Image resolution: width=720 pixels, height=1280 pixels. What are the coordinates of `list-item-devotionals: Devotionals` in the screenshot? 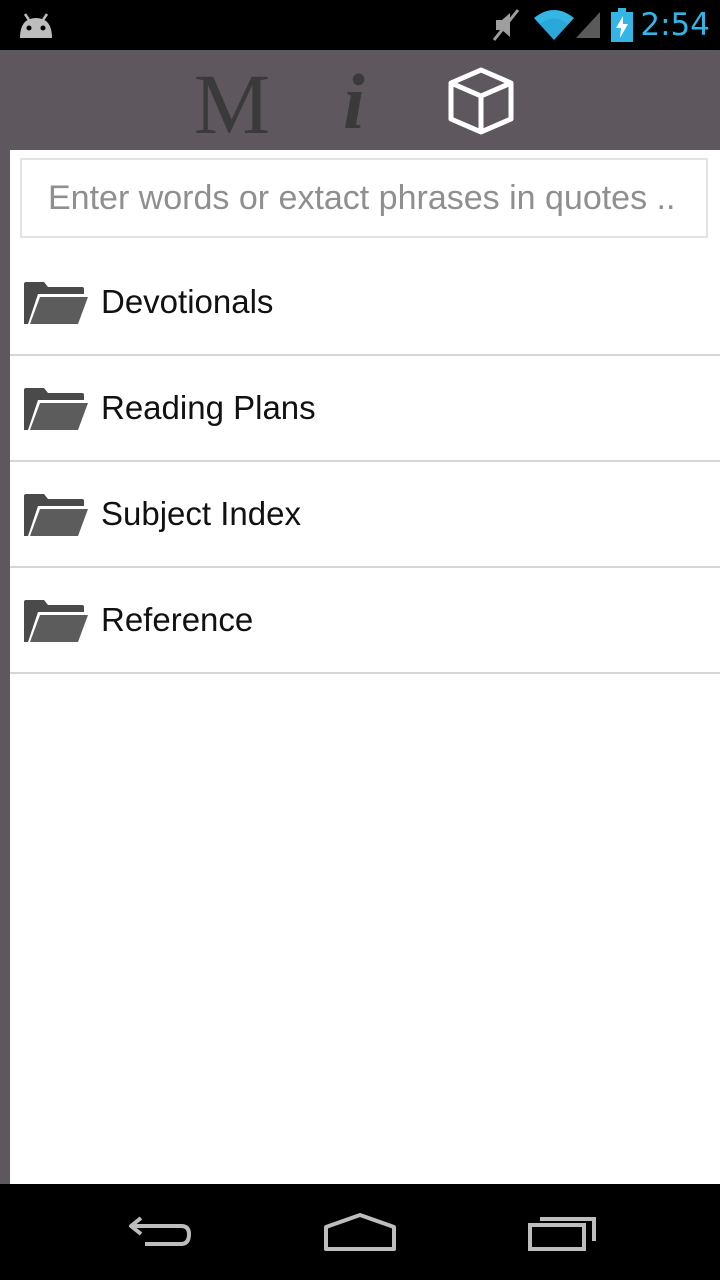 It's located at (365, 303).